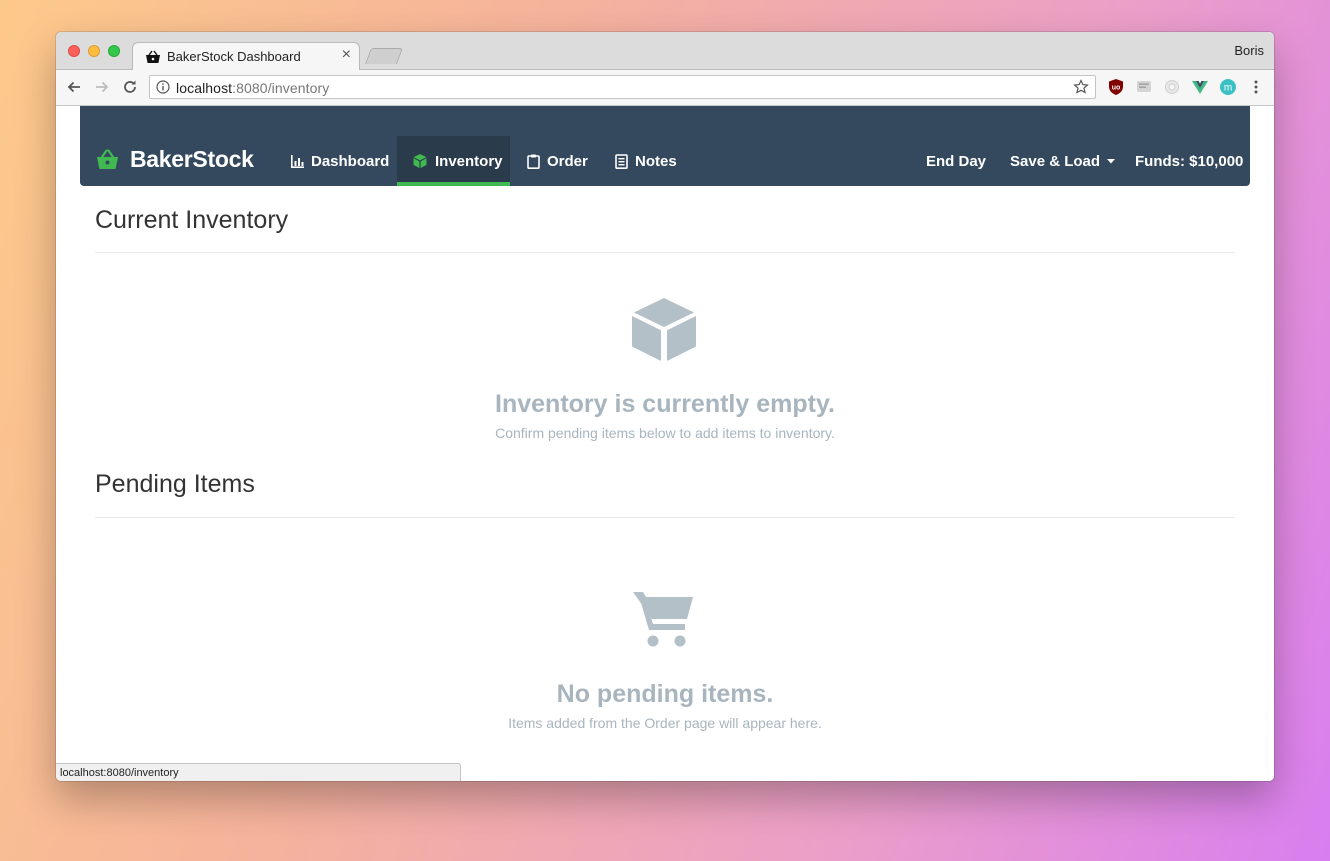 This screenshot has height=861, width=1330. I want to click on address-bar: localhost:8080/inventory, so click(622, 87).